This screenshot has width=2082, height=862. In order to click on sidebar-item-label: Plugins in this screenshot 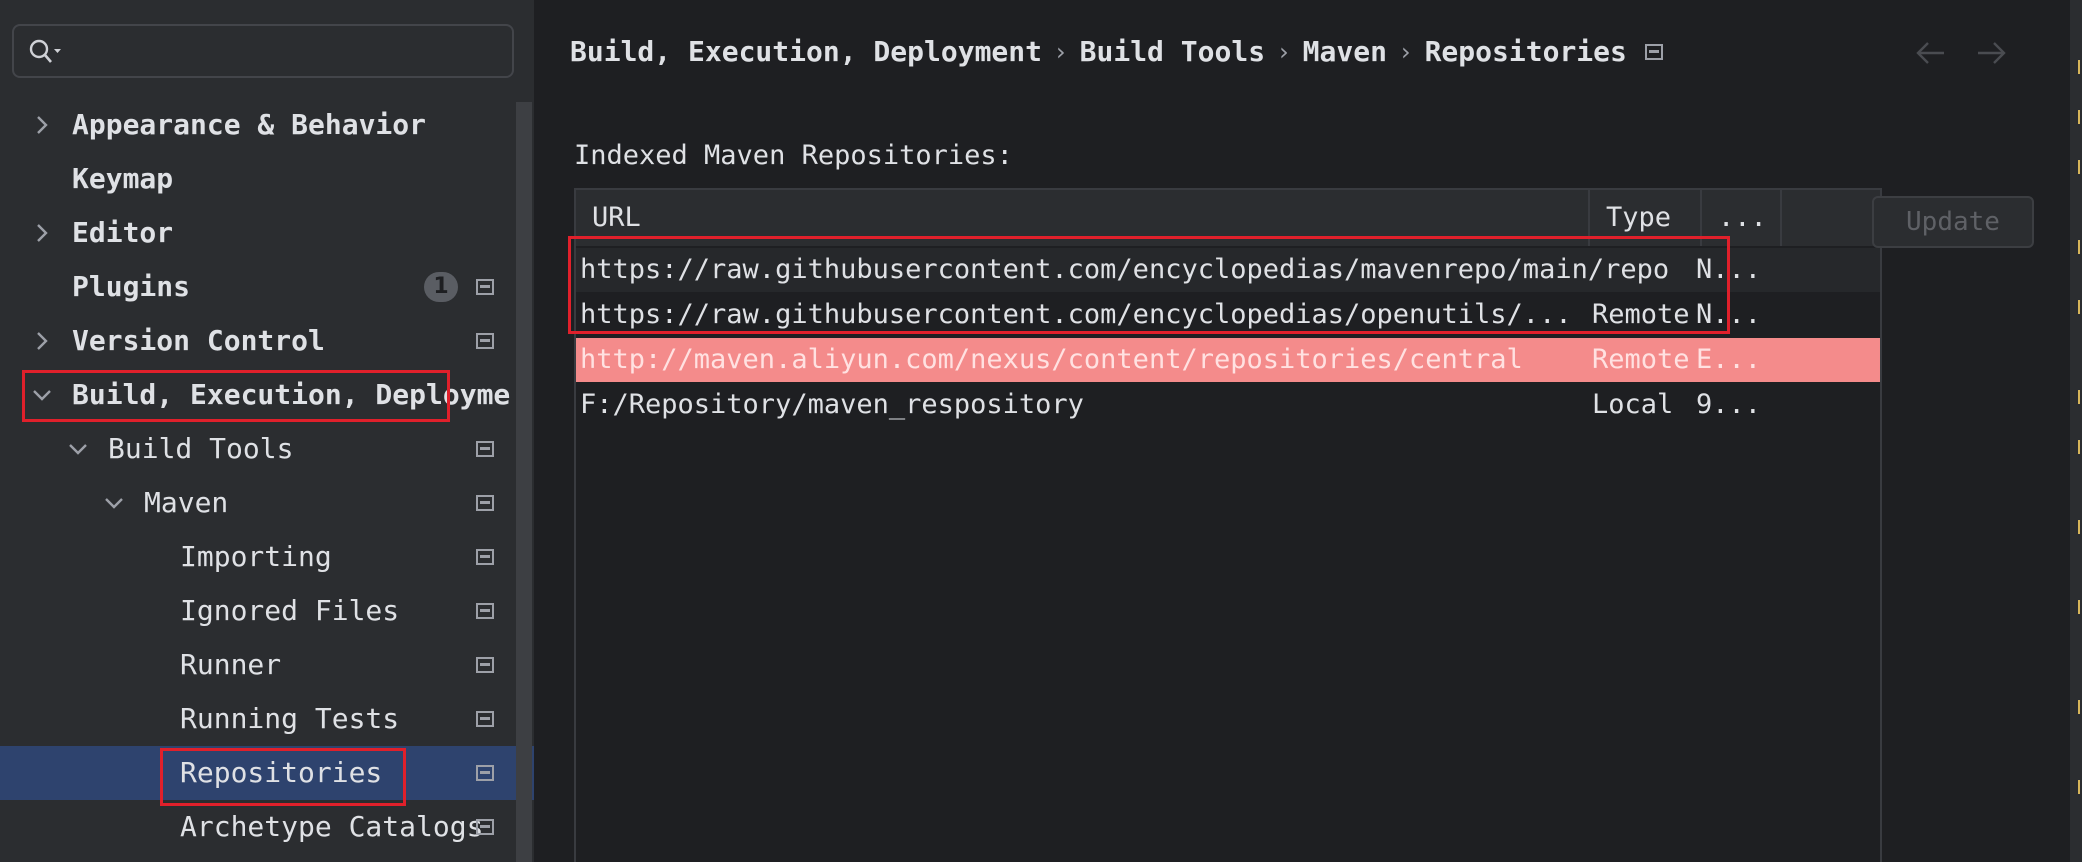, I will do `click(131, 286)`.